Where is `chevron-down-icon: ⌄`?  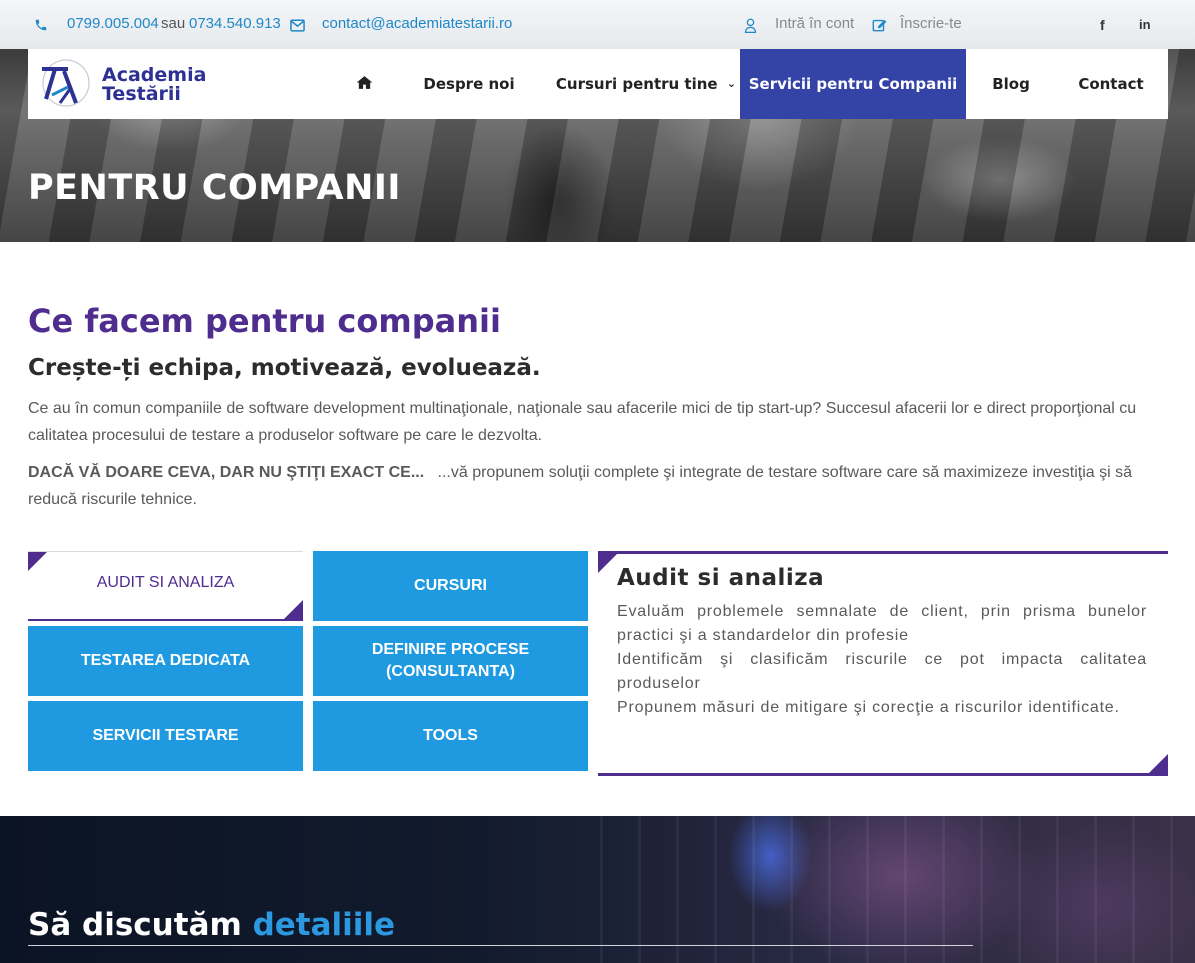
chevron-down-icon: ⌄ is located at coordinates (731, 83).